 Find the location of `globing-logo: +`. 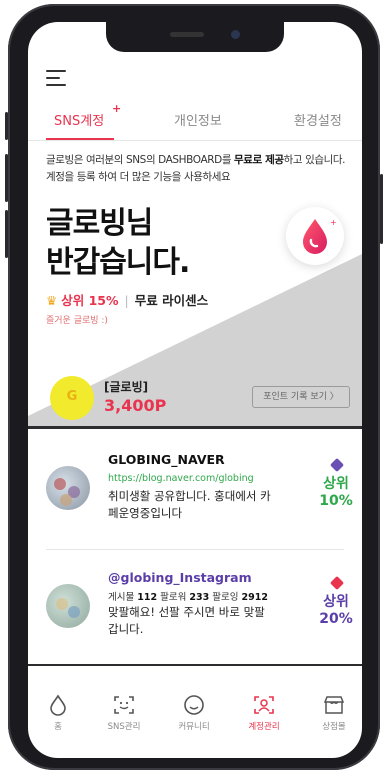

globing-logo: + is located at coordinates (315, 236).